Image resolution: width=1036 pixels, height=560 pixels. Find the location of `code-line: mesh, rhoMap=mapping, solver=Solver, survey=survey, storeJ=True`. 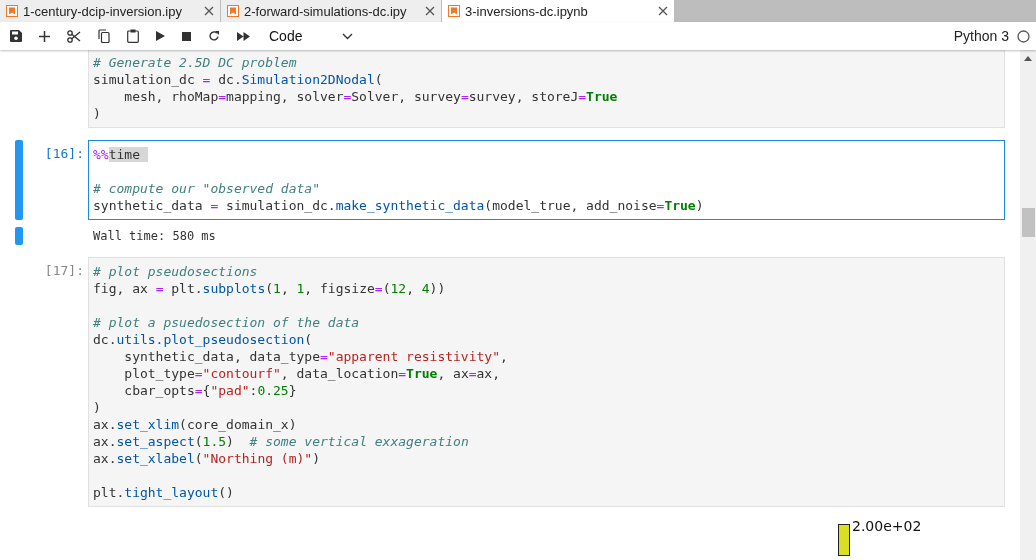

code-line: mesh, rhoMap=mapping, solver=Solver, survey=survey, storeJ=True is located at coordinates (371, 96).